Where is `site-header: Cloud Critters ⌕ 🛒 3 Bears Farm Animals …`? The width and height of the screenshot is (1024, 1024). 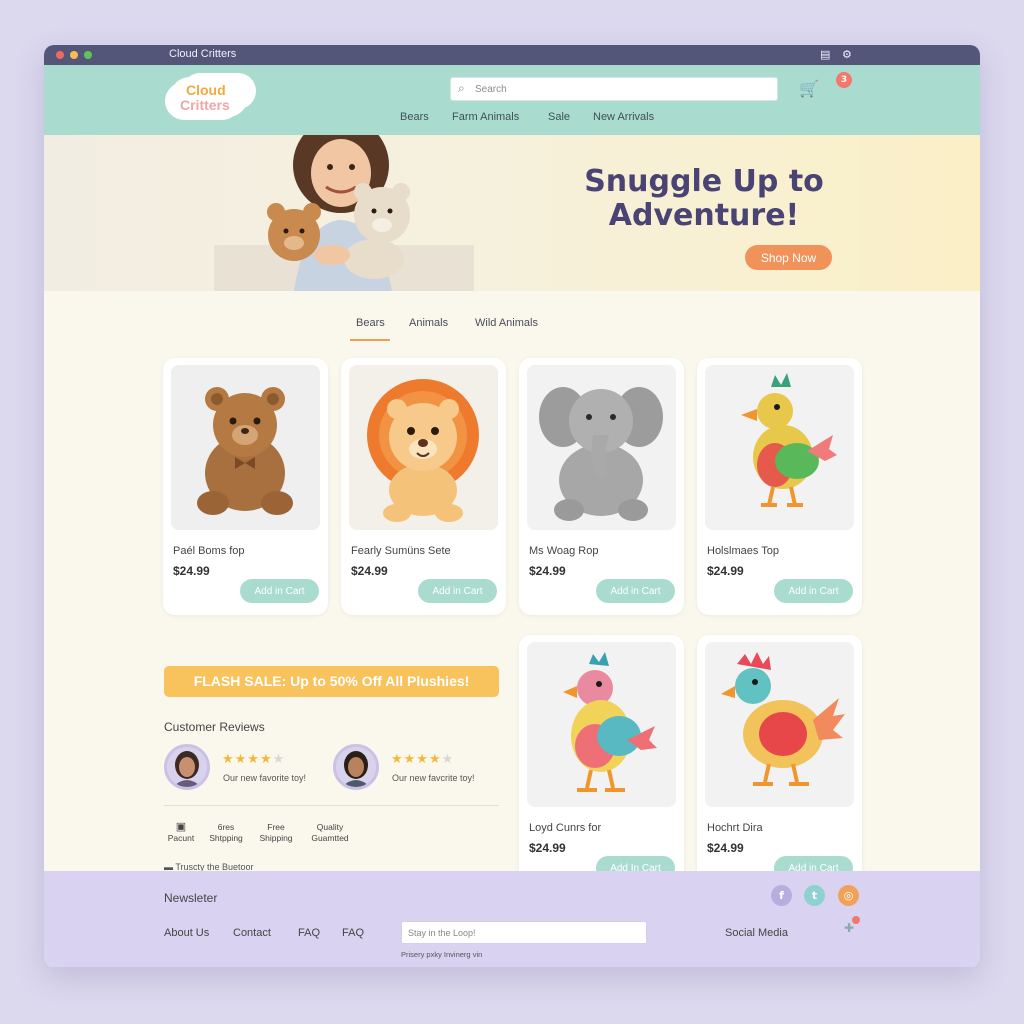 site-header: Cloud Critters ⌕ 🛒 3 Bears Farm Animals … is located at coordinates (512, 100).